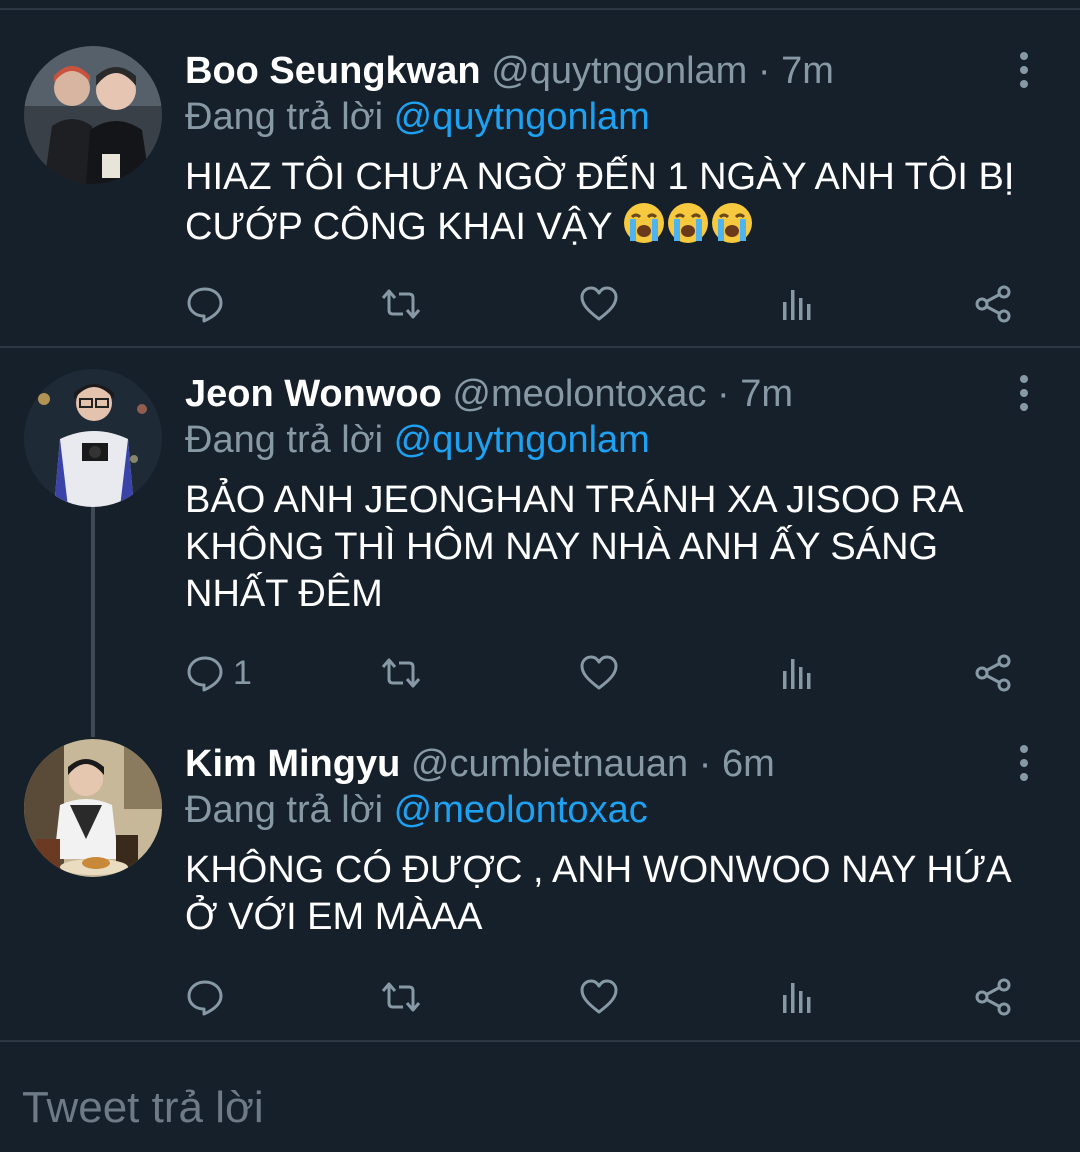  Describe the element at coordinates (540, 1096) in the screenshot. I see `reply-composer: Tweet trả lời` at that location.